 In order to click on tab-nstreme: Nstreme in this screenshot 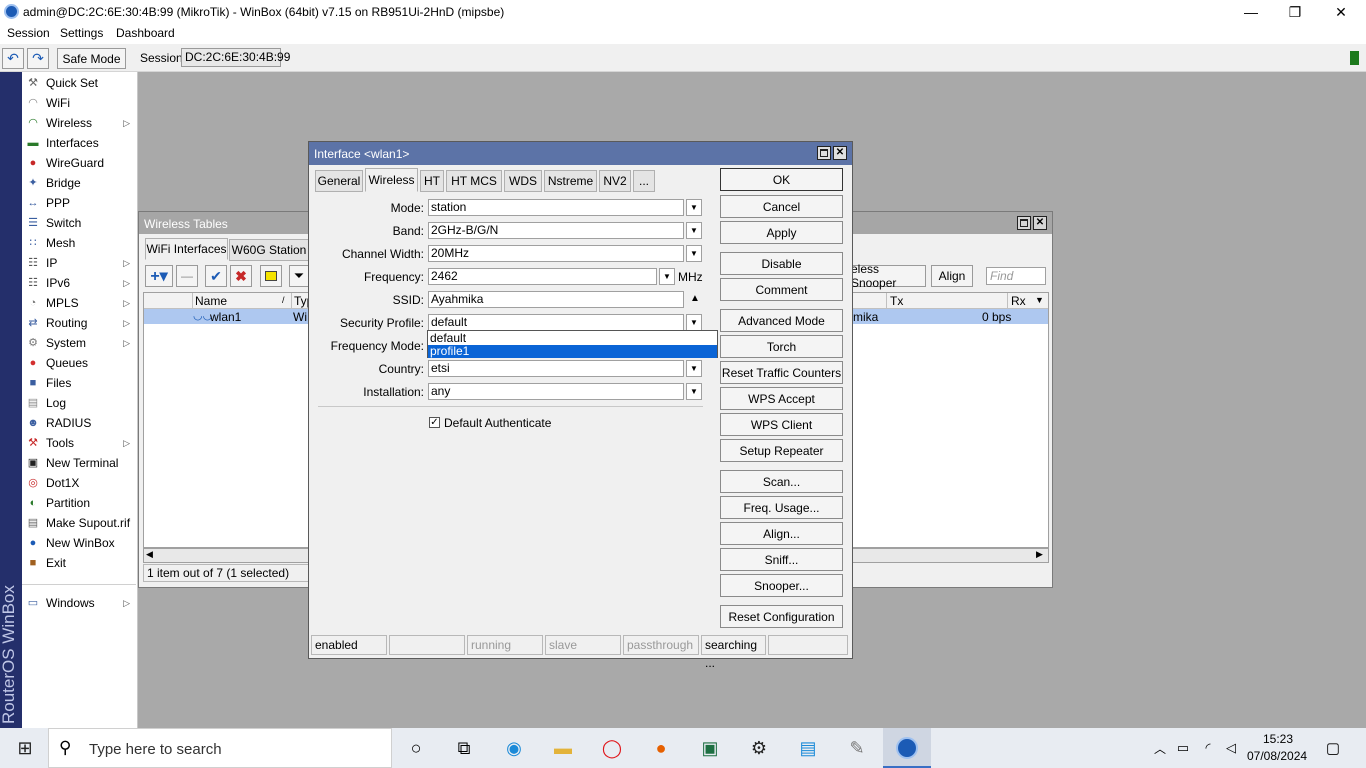, I will do `click(570, 181)`.